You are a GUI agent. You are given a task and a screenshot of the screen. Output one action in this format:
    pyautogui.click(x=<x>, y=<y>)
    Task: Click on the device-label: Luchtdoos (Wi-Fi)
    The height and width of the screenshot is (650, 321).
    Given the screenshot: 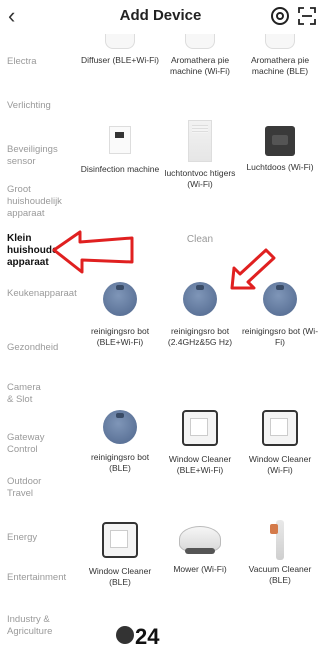 What is the action you would take?
    pyautogui.click(x=280, y=167)
    